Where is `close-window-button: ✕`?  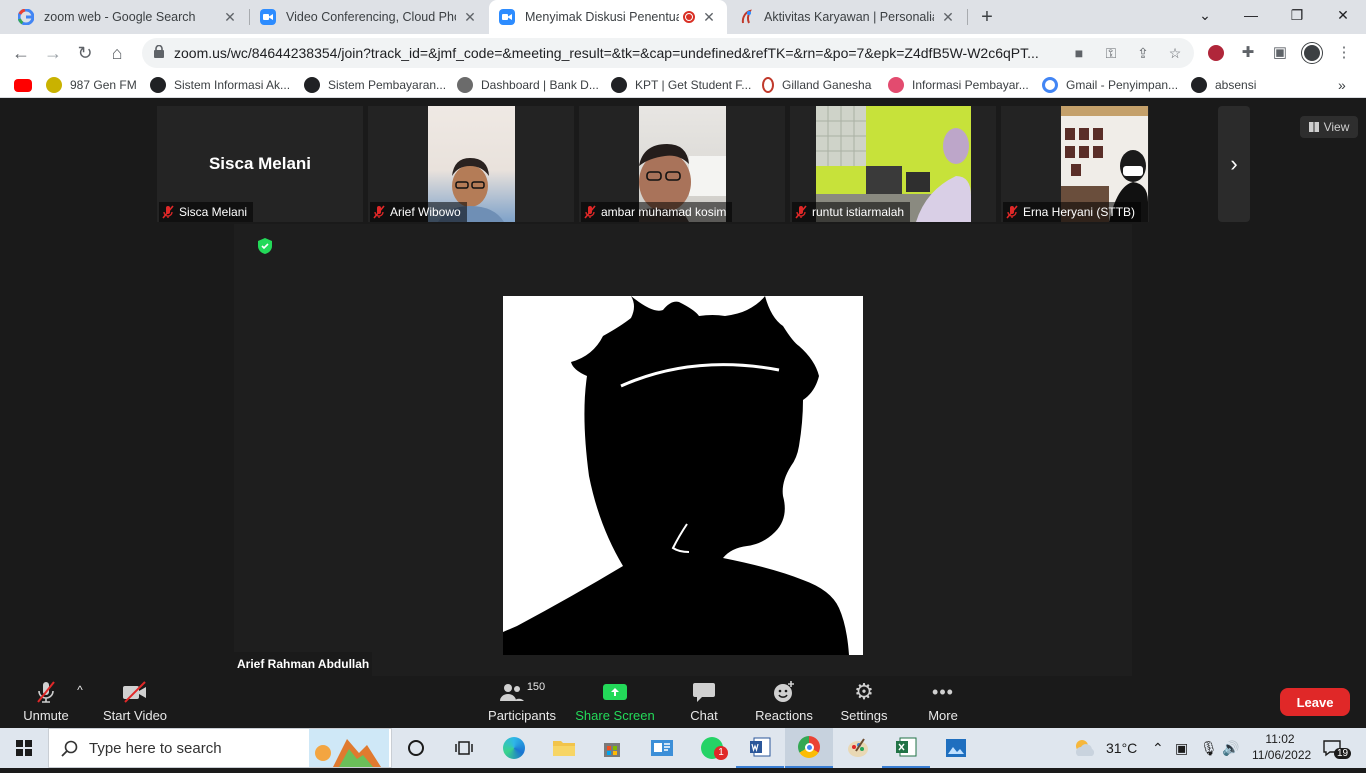
close-window-button: ✕ is located at coordinates (1343, 15).